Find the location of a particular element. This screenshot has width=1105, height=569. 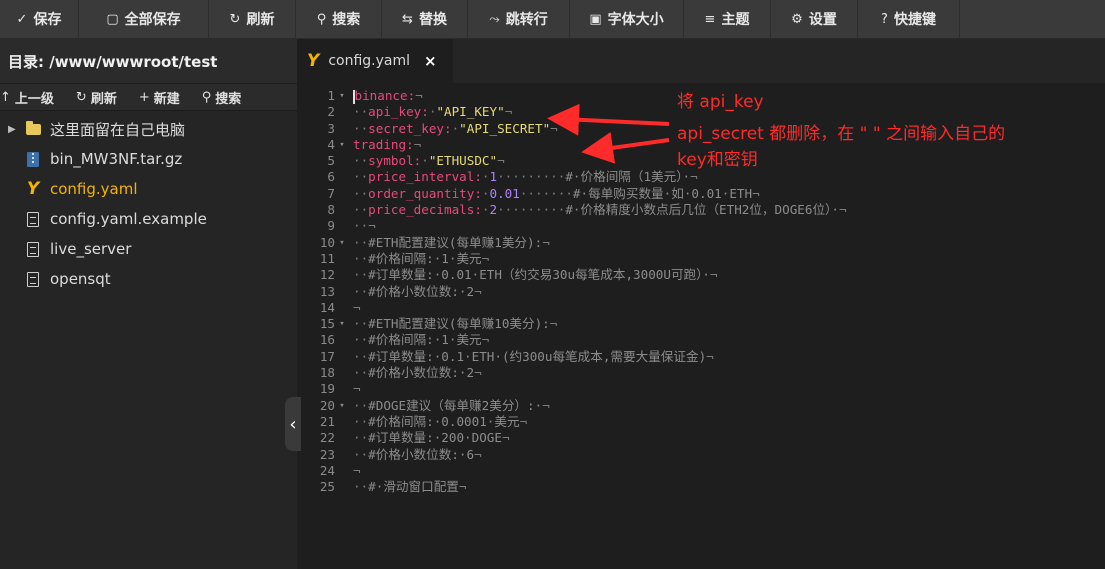

line-number: 16 is located at coordinates (327, 340).